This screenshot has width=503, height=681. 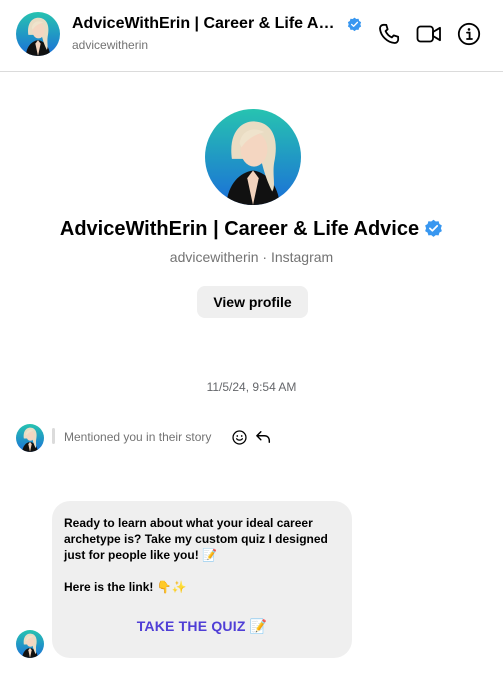 I want to click on profile-name: AdviceWithErin | Career & Life Advice, so click(x=239, y=229).